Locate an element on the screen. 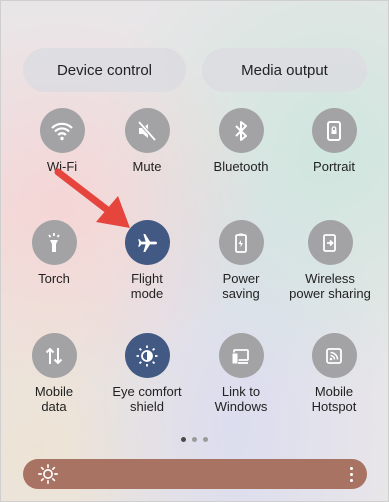 Image resolution: width=389 pixels, height=502 pixels. hotspot-icon is located at coordinates (334, 355).